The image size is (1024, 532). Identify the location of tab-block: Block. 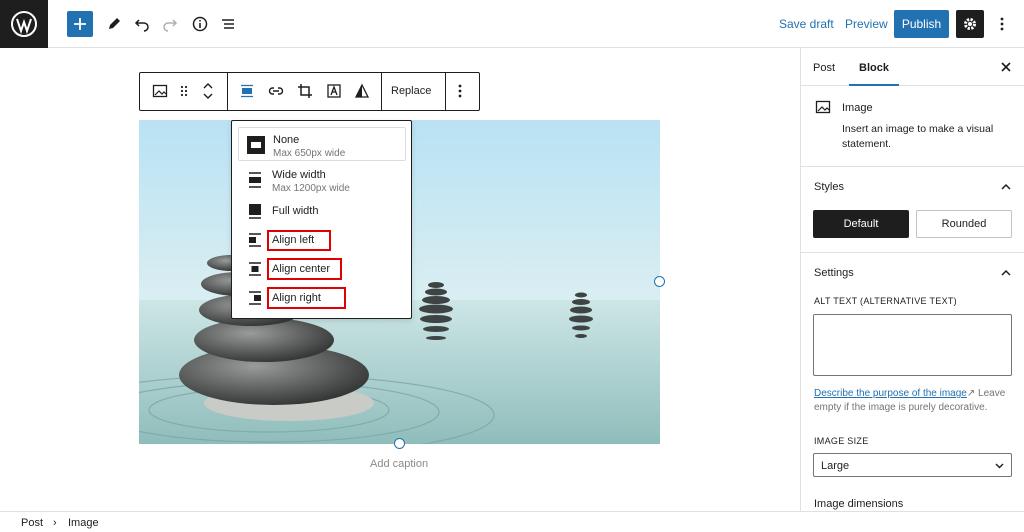
(874, 68).